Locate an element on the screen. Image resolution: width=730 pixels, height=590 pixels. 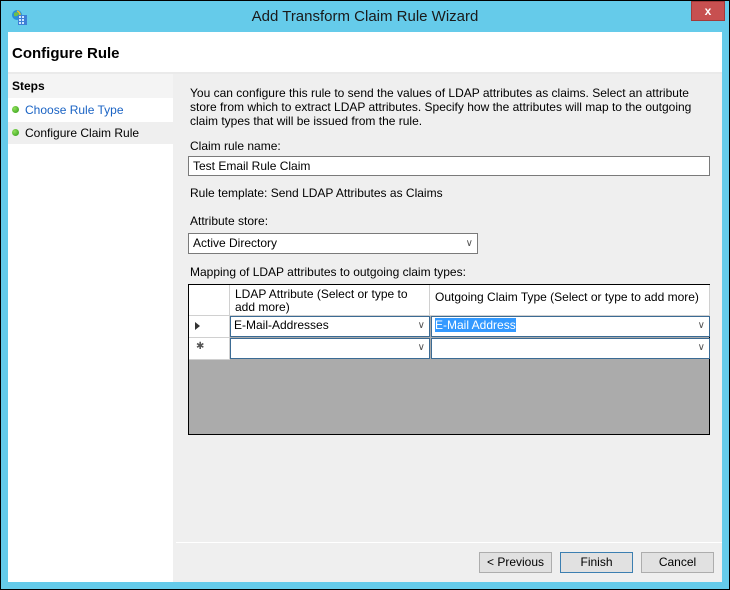
step-configure-claim-rule: Configure Claim Rule is located at coordinates (90, 133).